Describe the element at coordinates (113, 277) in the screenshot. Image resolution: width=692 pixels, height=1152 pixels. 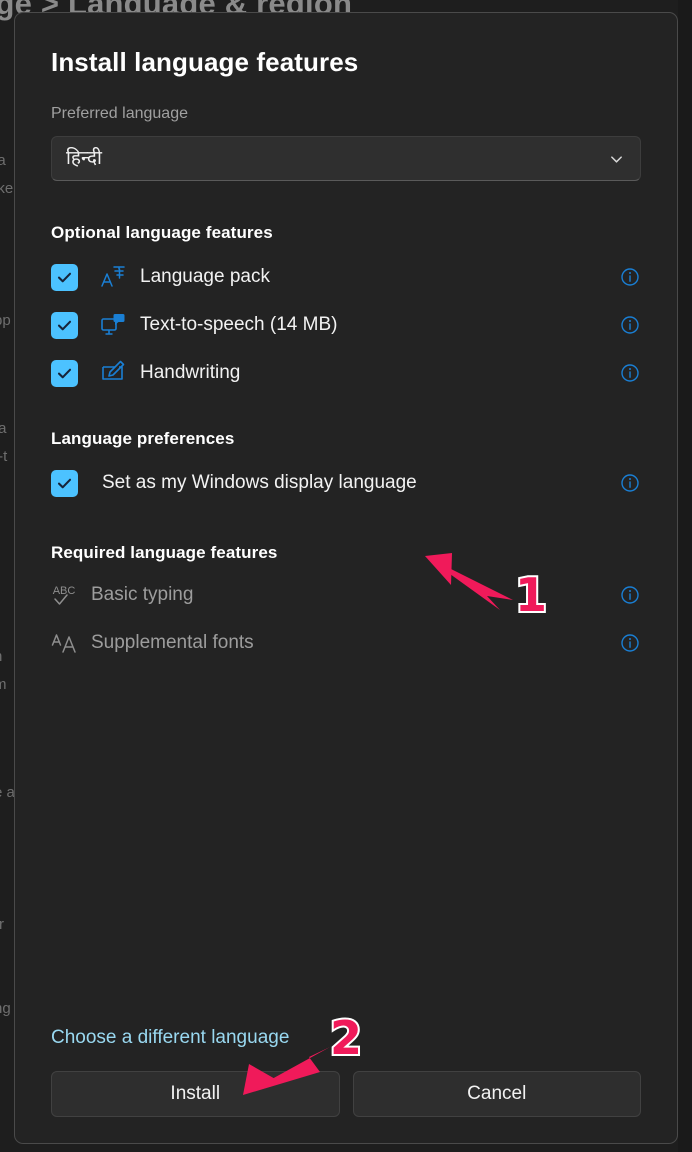
I see `translate-icon` at that location.